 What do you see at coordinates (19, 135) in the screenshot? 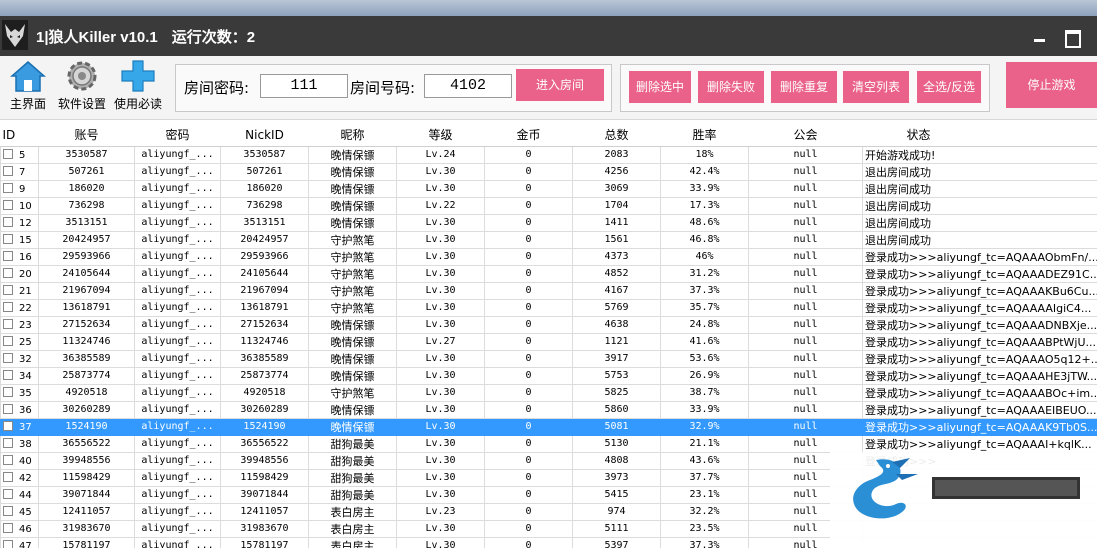
I see `col-header-id: ID` at bounding box center [19, 135].